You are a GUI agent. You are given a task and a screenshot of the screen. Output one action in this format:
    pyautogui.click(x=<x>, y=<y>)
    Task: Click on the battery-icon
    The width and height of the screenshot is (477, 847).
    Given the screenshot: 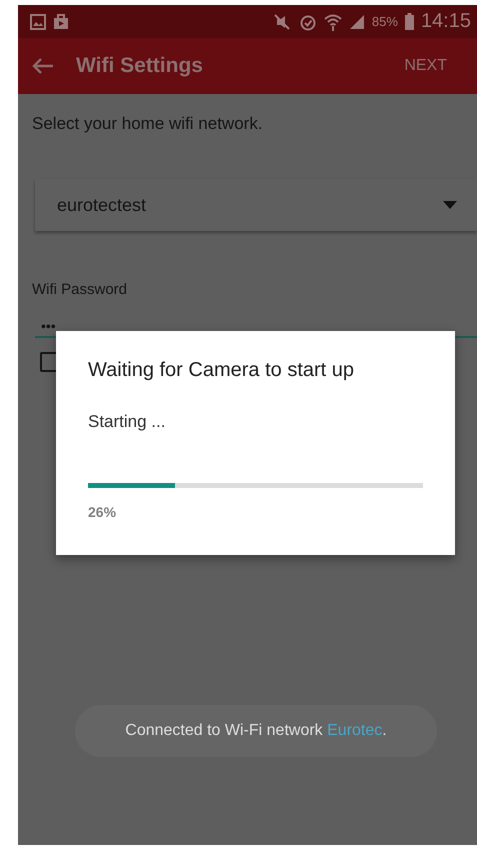 What is the action you would take?
    pyautogui.click(x=409, y=21)
    